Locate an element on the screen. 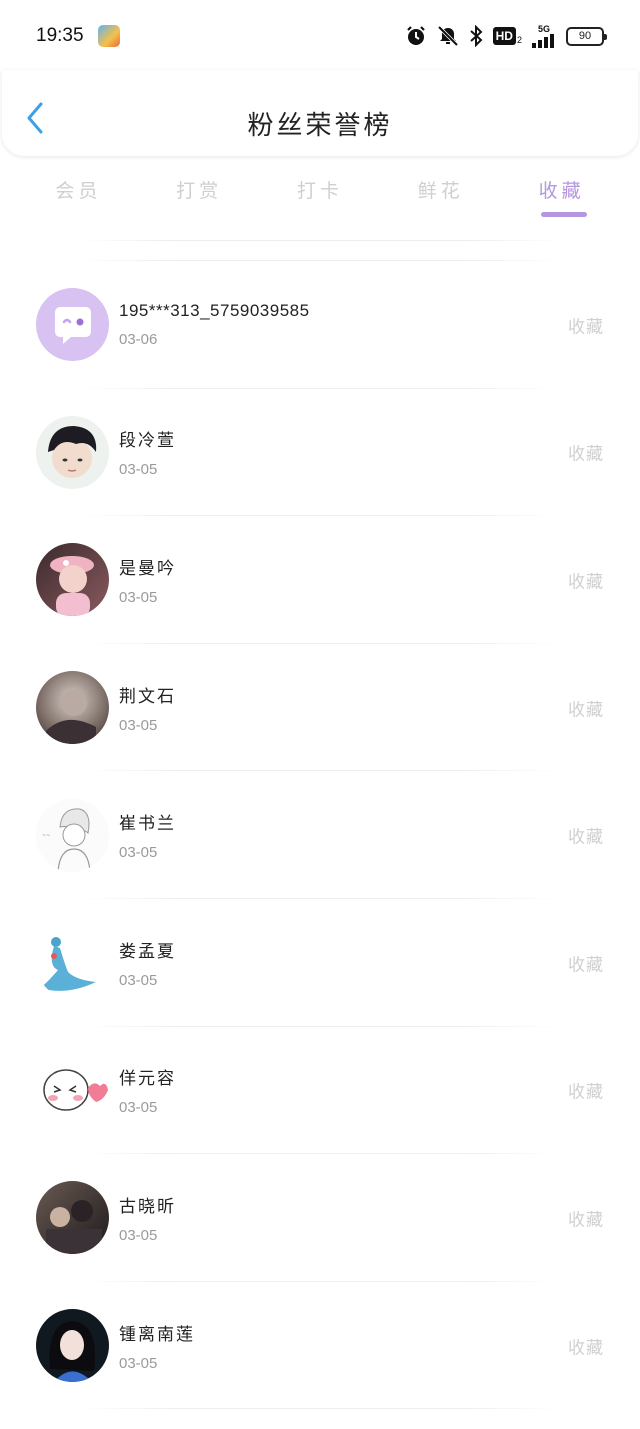  list-item: 娄孟夏 03-05 收藏 is located at coordinates (320, 963).